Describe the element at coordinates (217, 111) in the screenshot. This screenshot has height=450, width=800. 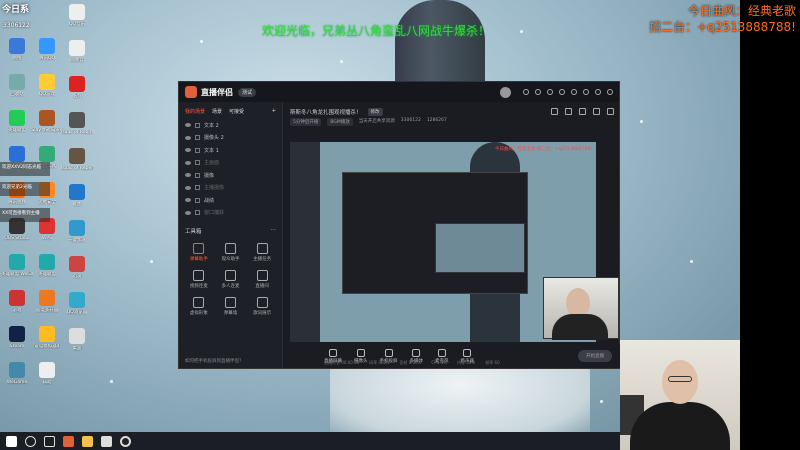
I see `tab-scene: 场景` at that location.